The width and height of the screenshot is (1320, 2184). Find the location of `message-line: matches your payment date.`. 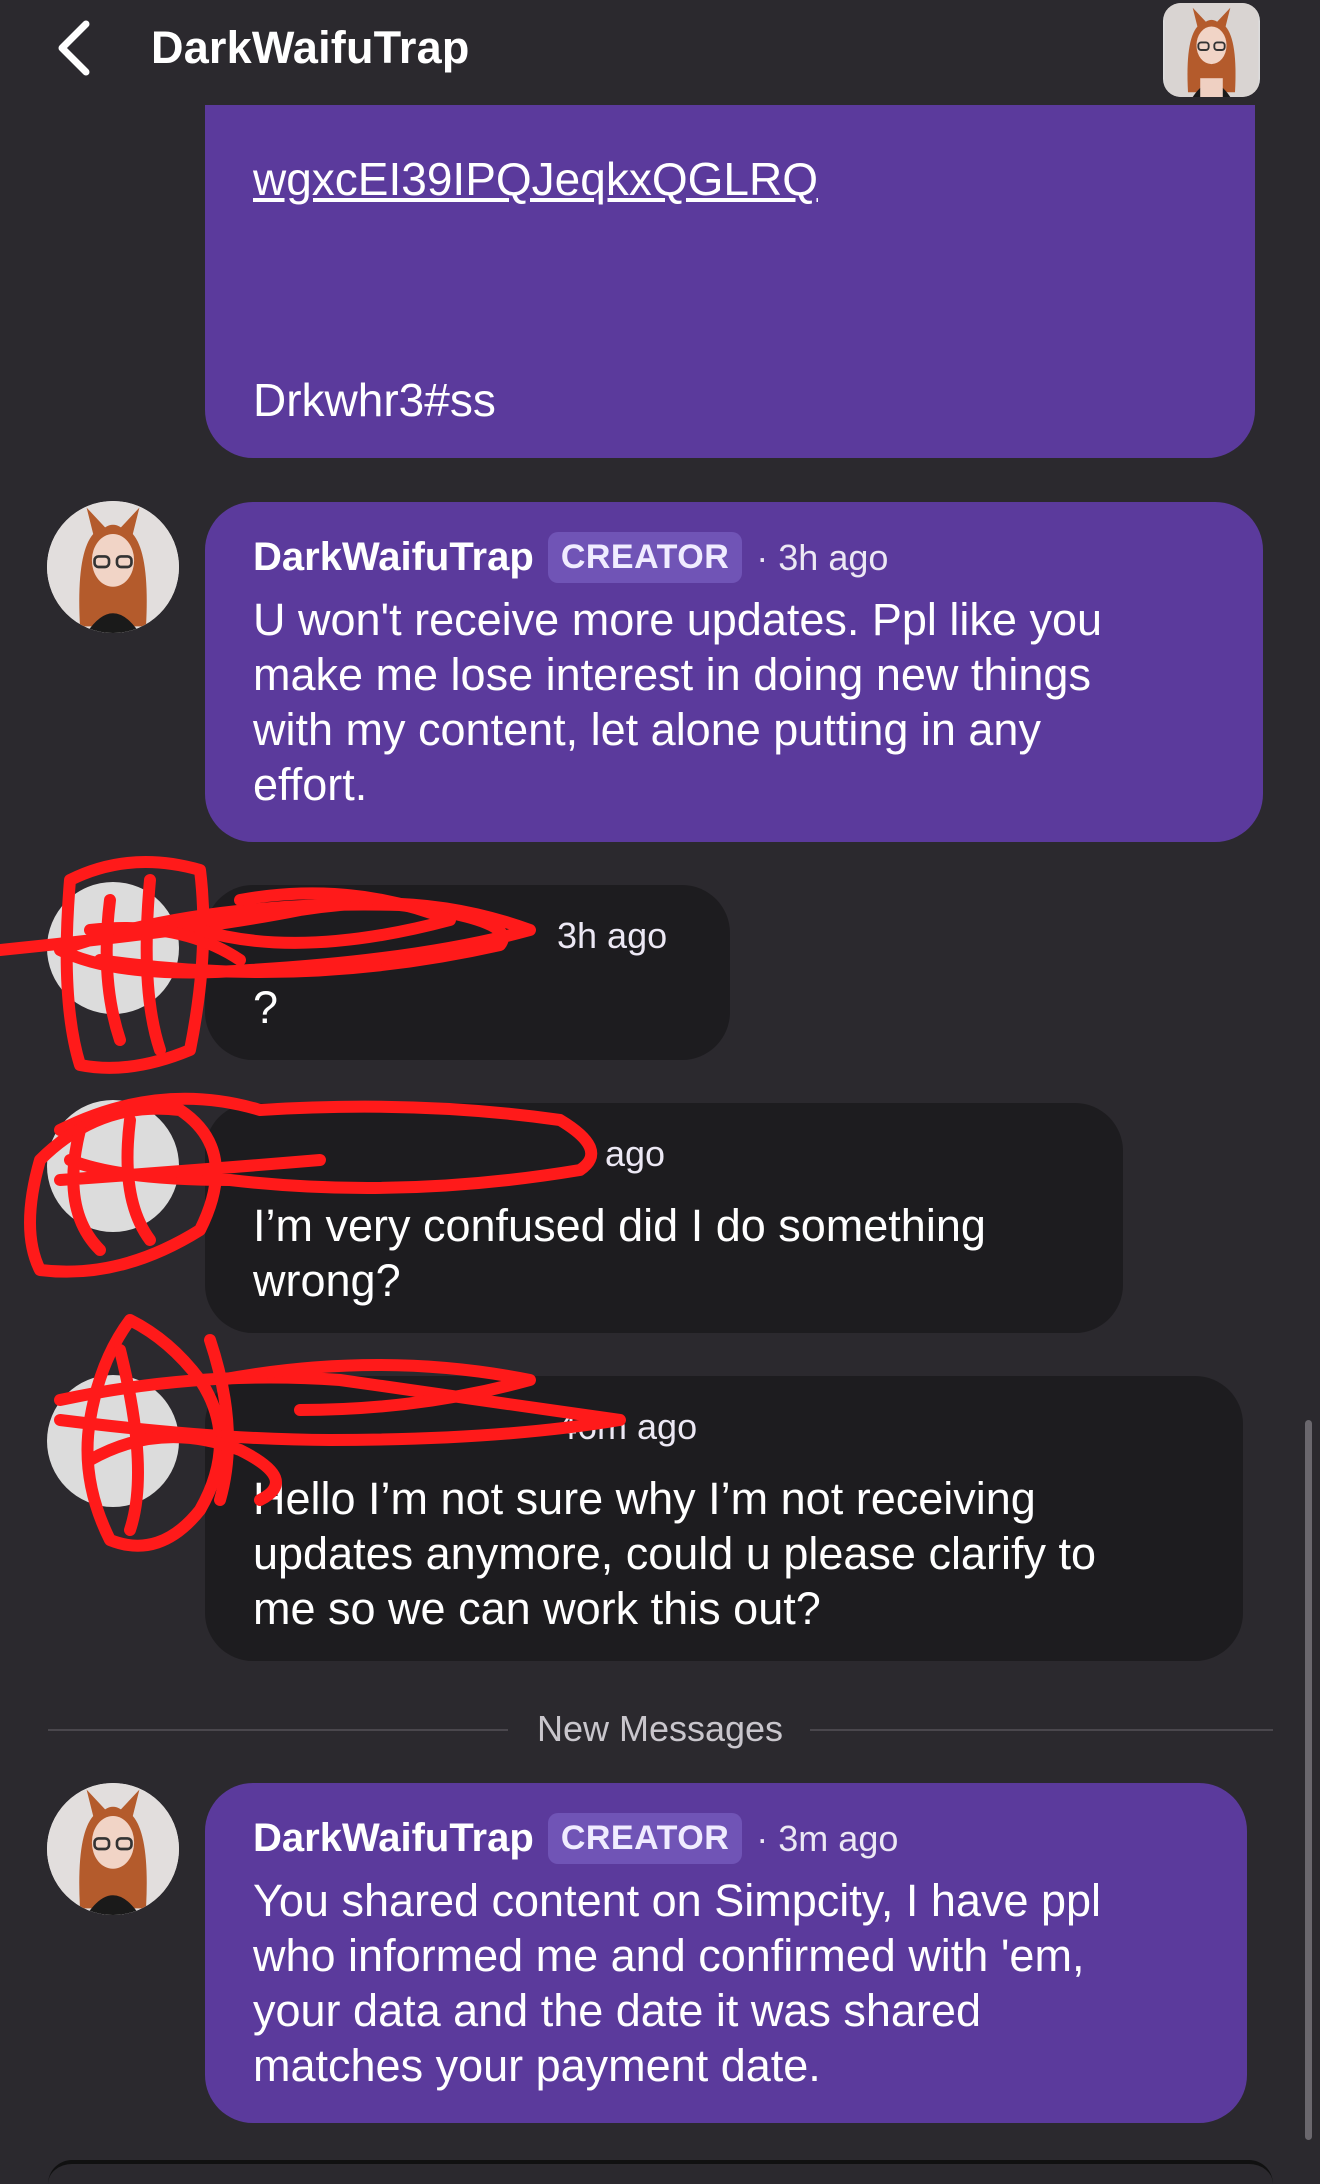

message-line: matches your payment date. is located at coordinates (537, 2065).